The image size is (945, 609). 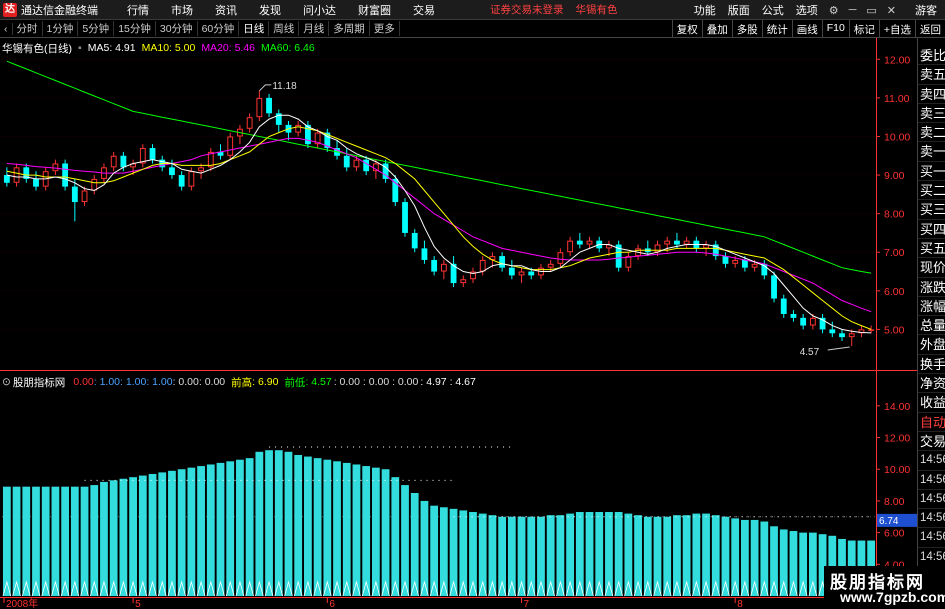 What do you see at coordinates (376, 382) in the screenshot?
I see `indicator-tail-1: : 0.00 : 0.00 : 0.00` at bounding box center [376, 382].